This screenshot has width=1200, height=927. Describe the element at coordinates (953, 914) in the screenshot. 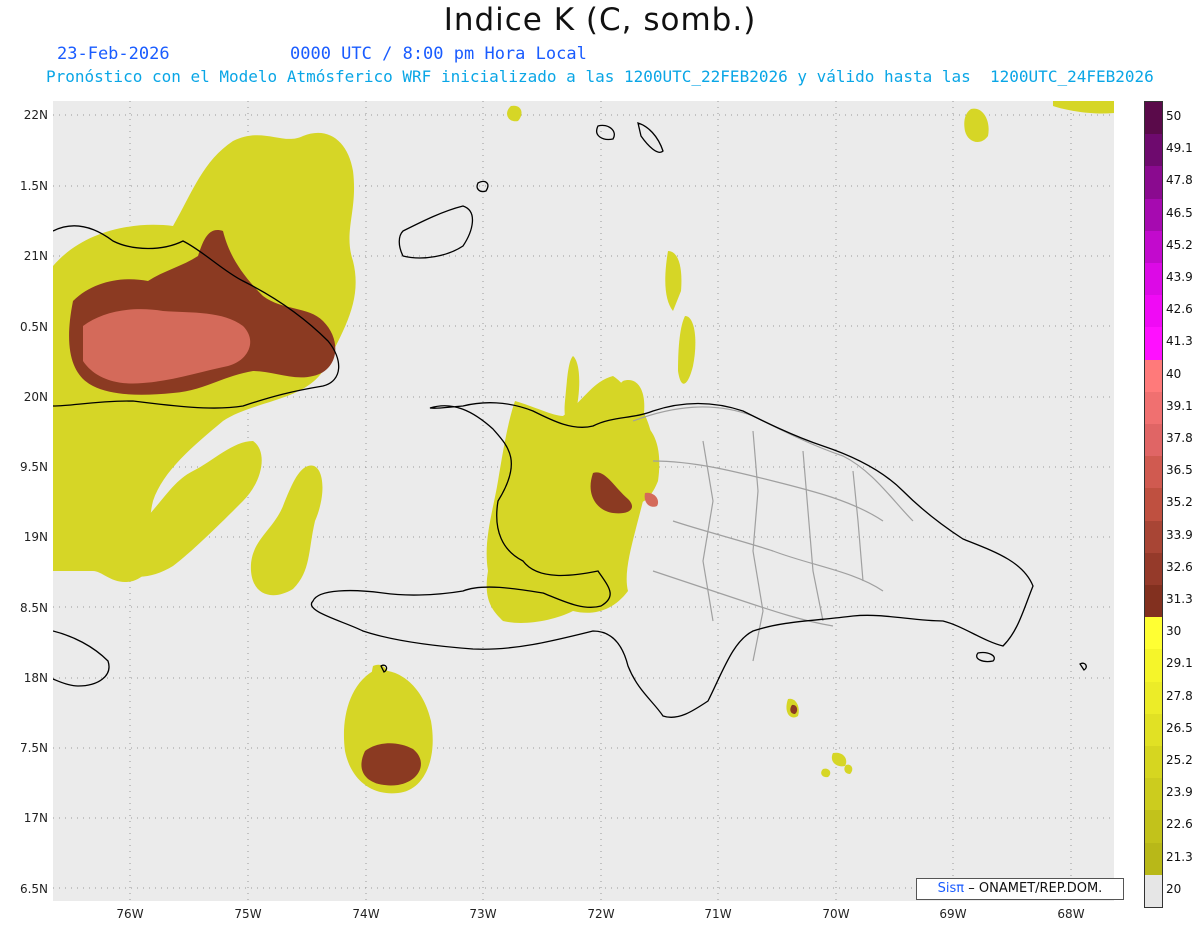

I see `lon-label: 69W` at that location.